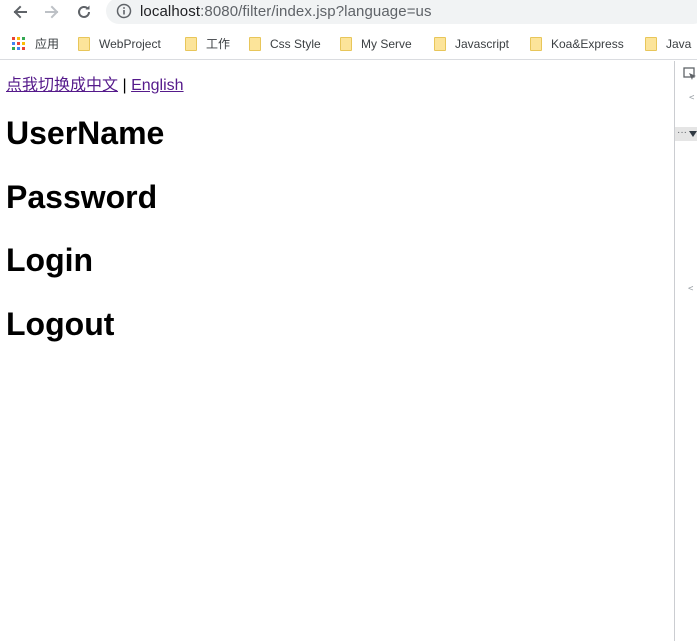  What do you see at coordinates (386, 43) in the screenshot?
I see `bookmark-label: My Serve` at bounding box center [386, 43].